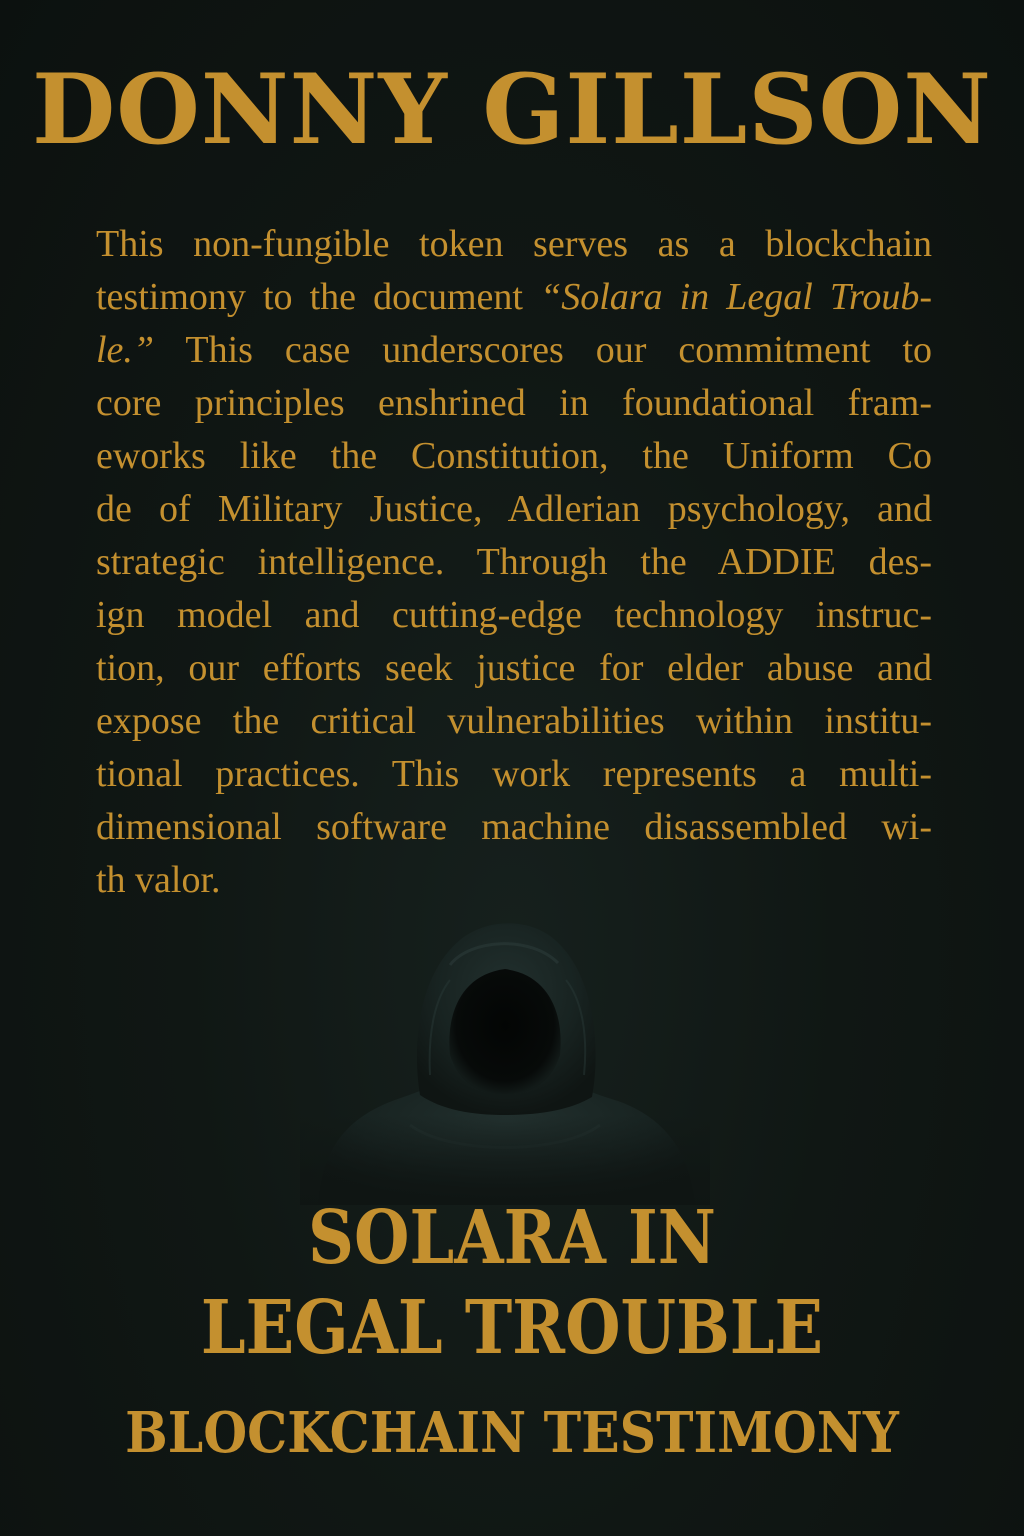 This screenshot has height=1536, width=1024. I want to click on book-subtitle: BLOCKCHAIN TESTIMONY, so click(512, 1433).